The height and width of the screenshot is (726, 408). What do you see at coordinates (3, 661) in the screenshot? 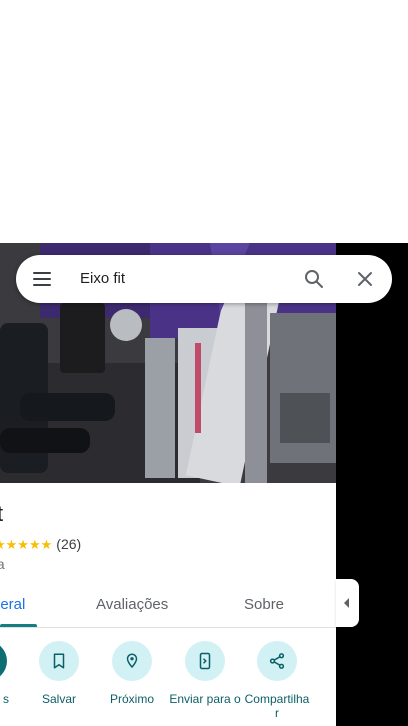
I see `directions-icon` at bounding box center [3, 661].